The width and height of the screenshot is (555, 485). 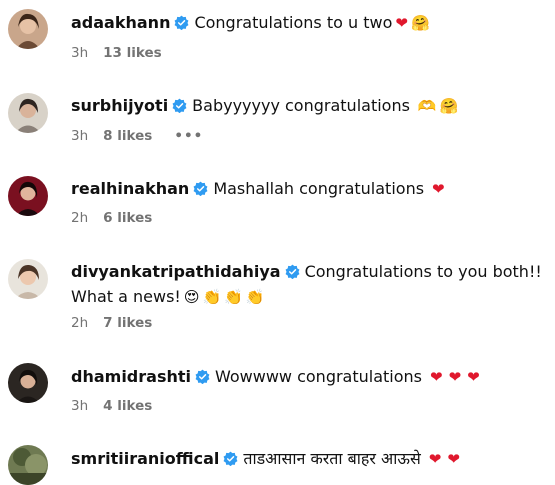 What do you see at coordinates (127, 136) in the screenshot?
I see `likes-count: 8 likes` at bounding box center [127, 136].